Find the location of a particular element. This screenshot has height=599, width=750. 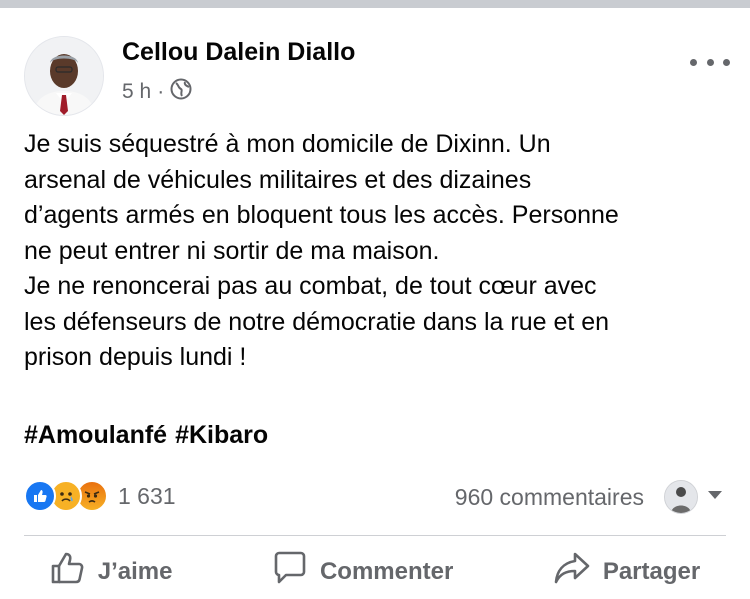

hashtags: #Amoulanfé #Kibaro is located at coordinates (146, 435).